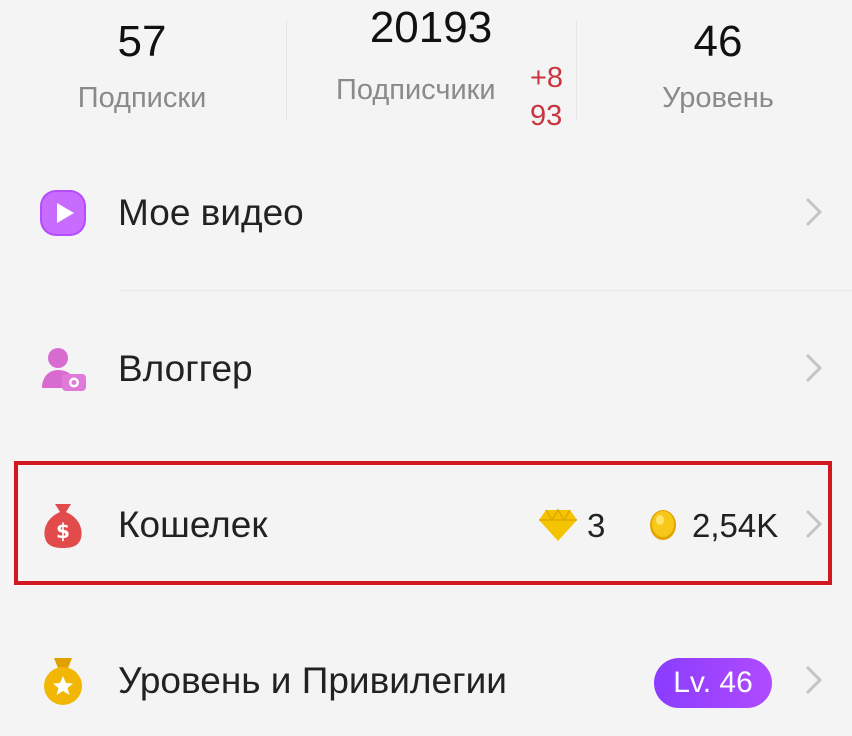 The image size is (852, 736). Describe the element at coordinates (431, 27) in the screenshot. I see `followers-count: 20193` at that location.